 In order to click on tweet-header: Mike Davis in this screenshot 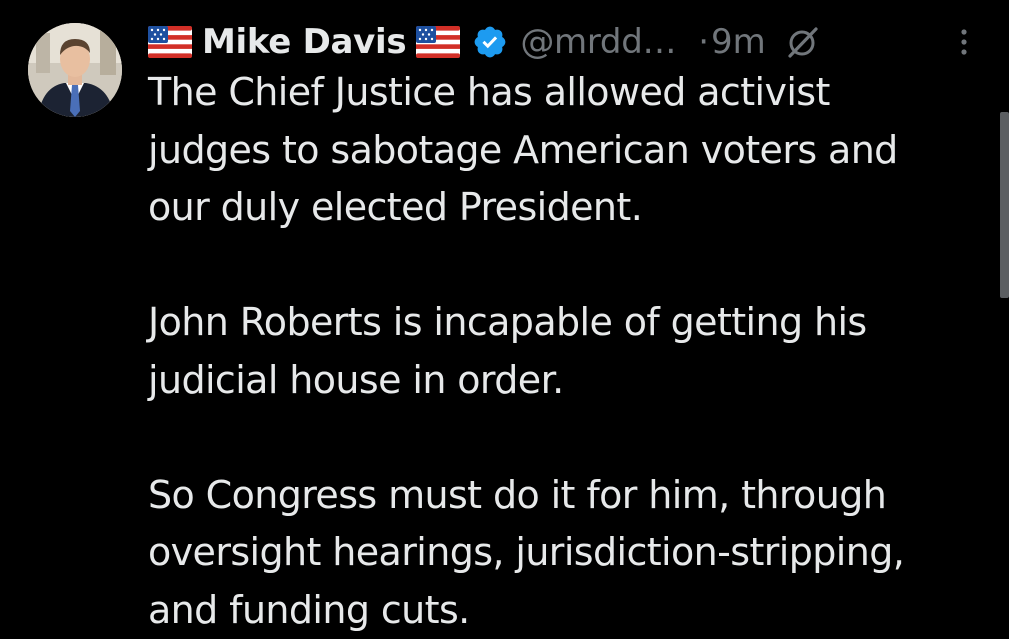, I will do `click(484, 42)`.